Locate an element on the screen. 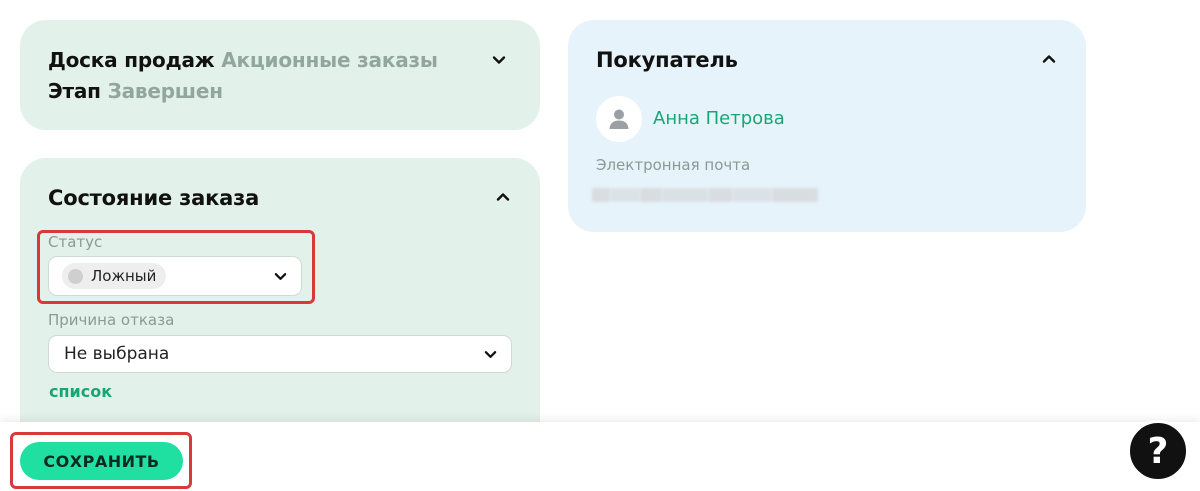 The image size is (1200, 491). avatar is located at coordinates (619, 119).